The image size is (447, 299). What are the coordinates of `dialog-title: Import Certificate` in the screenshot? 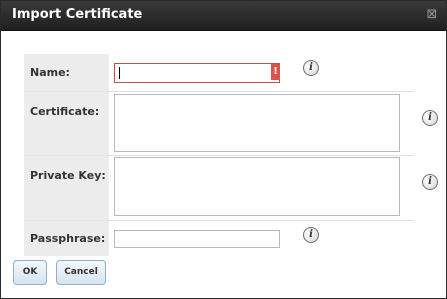 It's located at (77, 14).